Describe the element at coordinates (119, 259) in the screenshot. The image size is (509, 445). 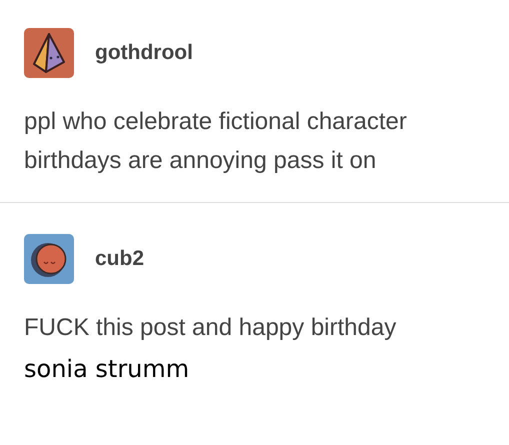
I see `username: cub2` at that location.